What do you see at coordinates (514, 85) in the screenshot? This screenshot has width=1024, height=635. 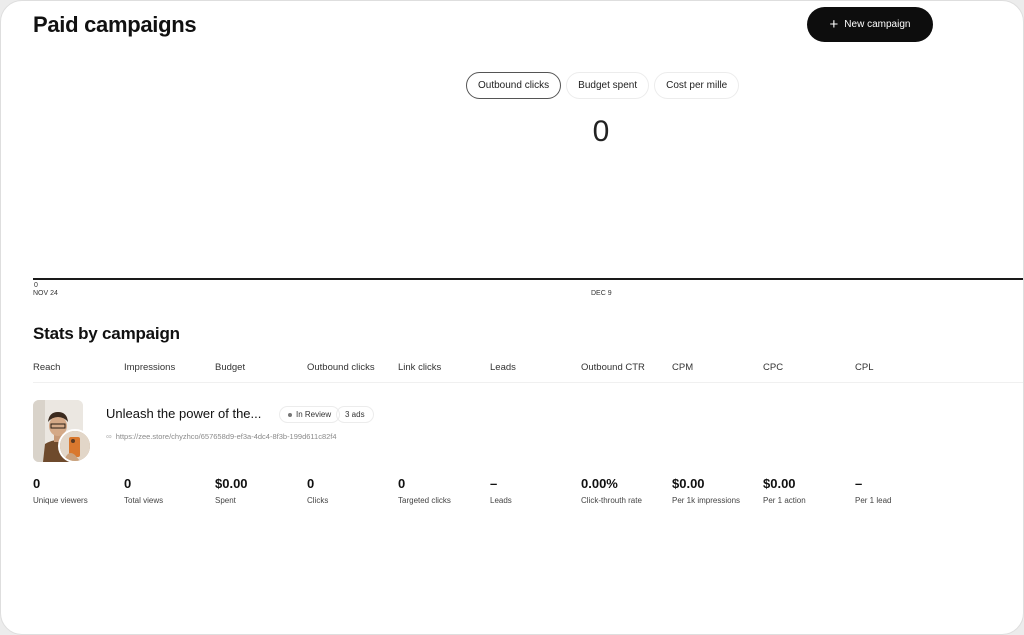 I see `tab-outbound-clicks: Outbound clicks` at bounding box center [514, 85].